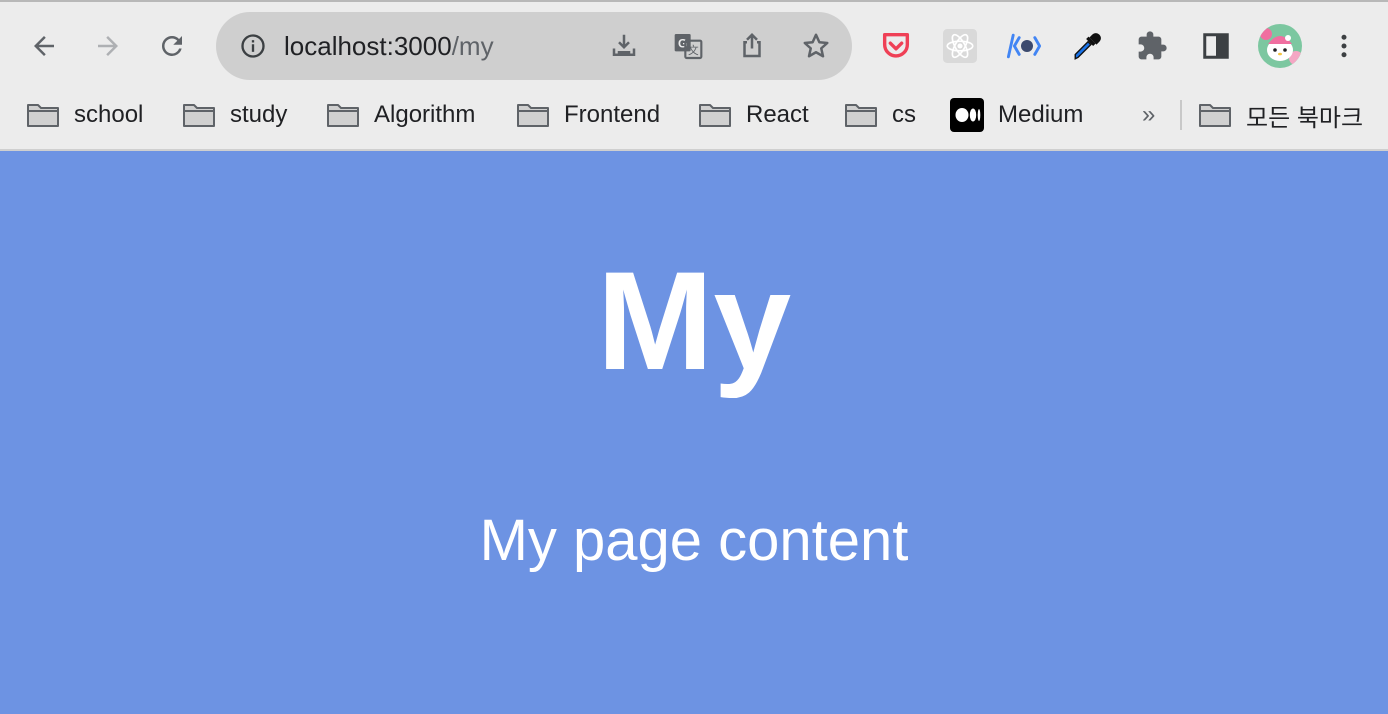 This screenshot has height=714, width=1388. What do you see at coordinates (967, 115) in the screenshot?
I see `medium-icon` at bounding box center [967, 115].